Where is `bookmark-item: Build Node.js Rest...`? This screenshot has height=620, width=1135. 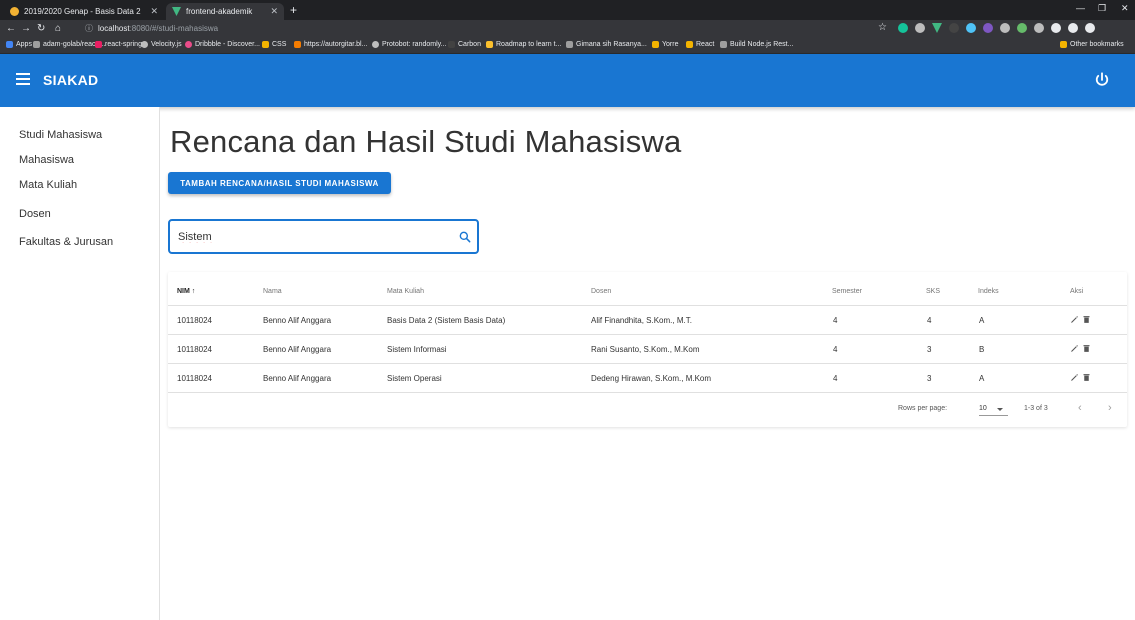 bookmark-item: Build Node.js Rest... is located at coordinates (756, 44).